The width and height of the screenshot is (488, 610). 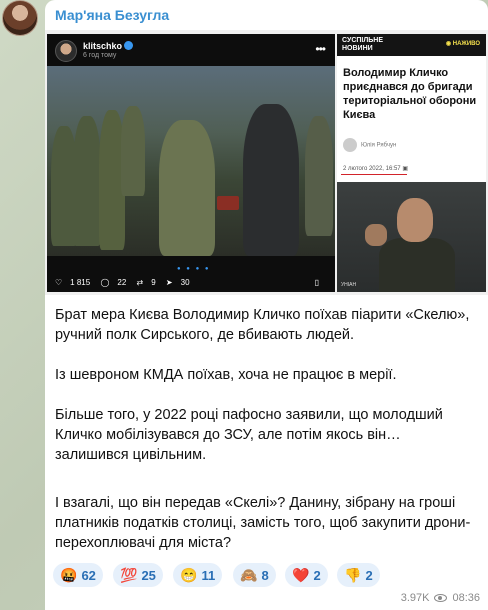 I want to click on reaction-emoji: 🤬, so click(x=69, y=574).